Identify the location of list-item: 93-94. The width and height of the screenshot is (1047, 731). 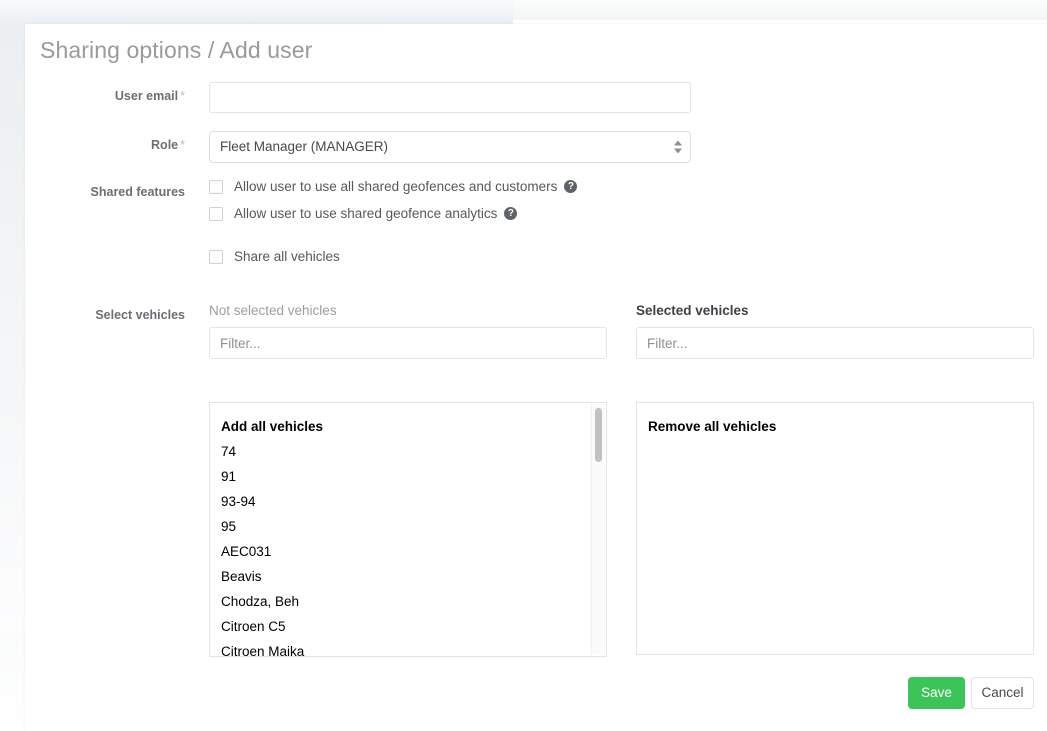
(408, 501).